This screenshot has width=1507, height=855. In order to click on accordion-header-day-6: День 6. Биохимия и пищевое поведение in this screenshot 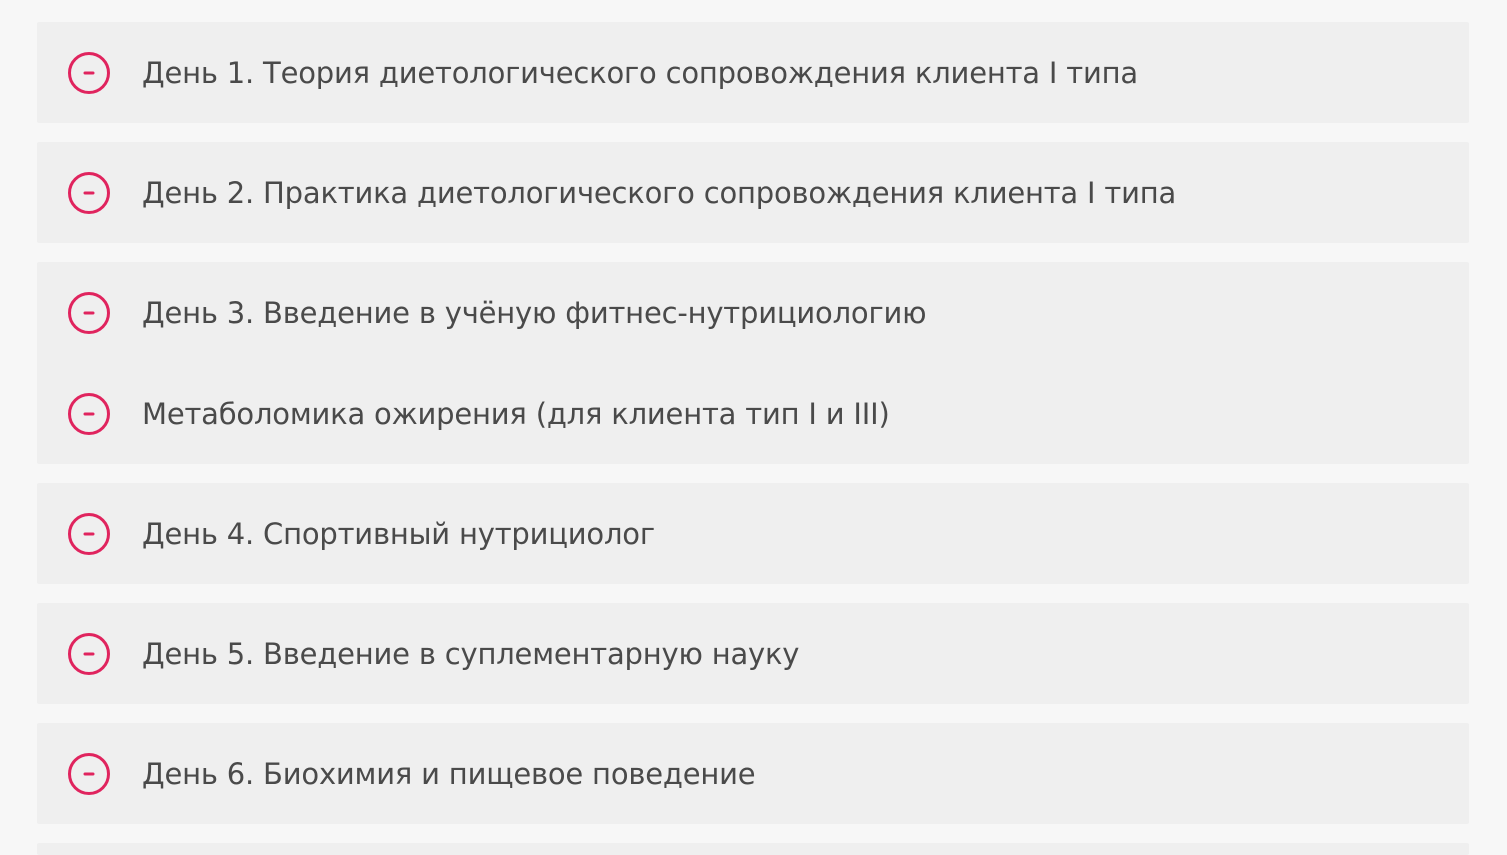, I will do `click(753, 773)`.